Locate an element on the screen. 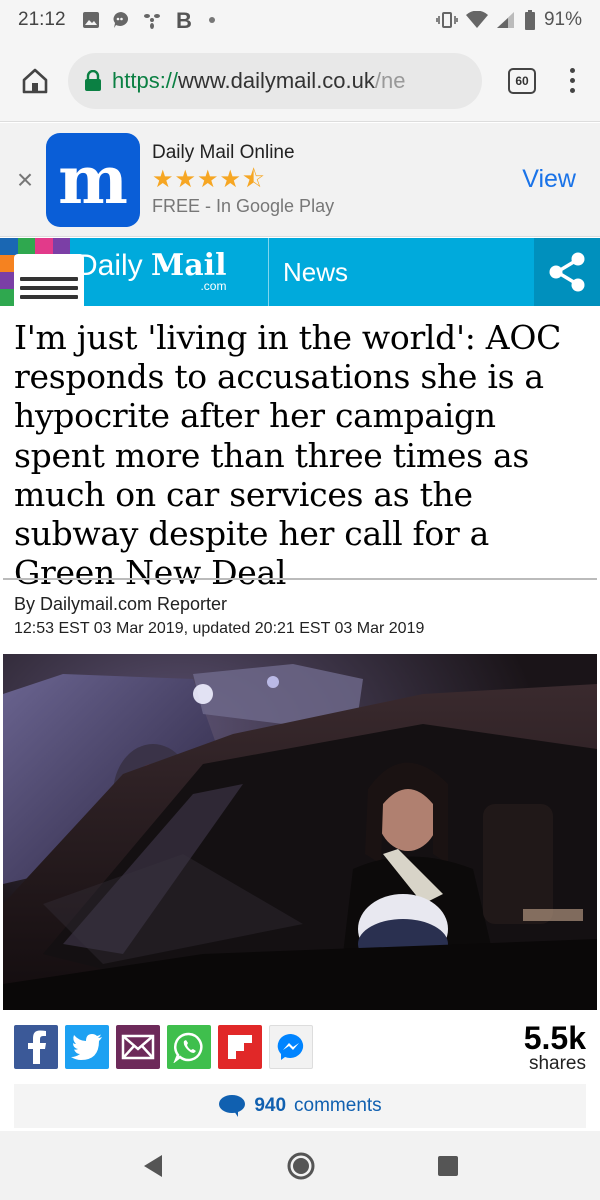 This screenshot has height=1200, width=600. flipboard-share-button is located at coordinates (240, 1047).